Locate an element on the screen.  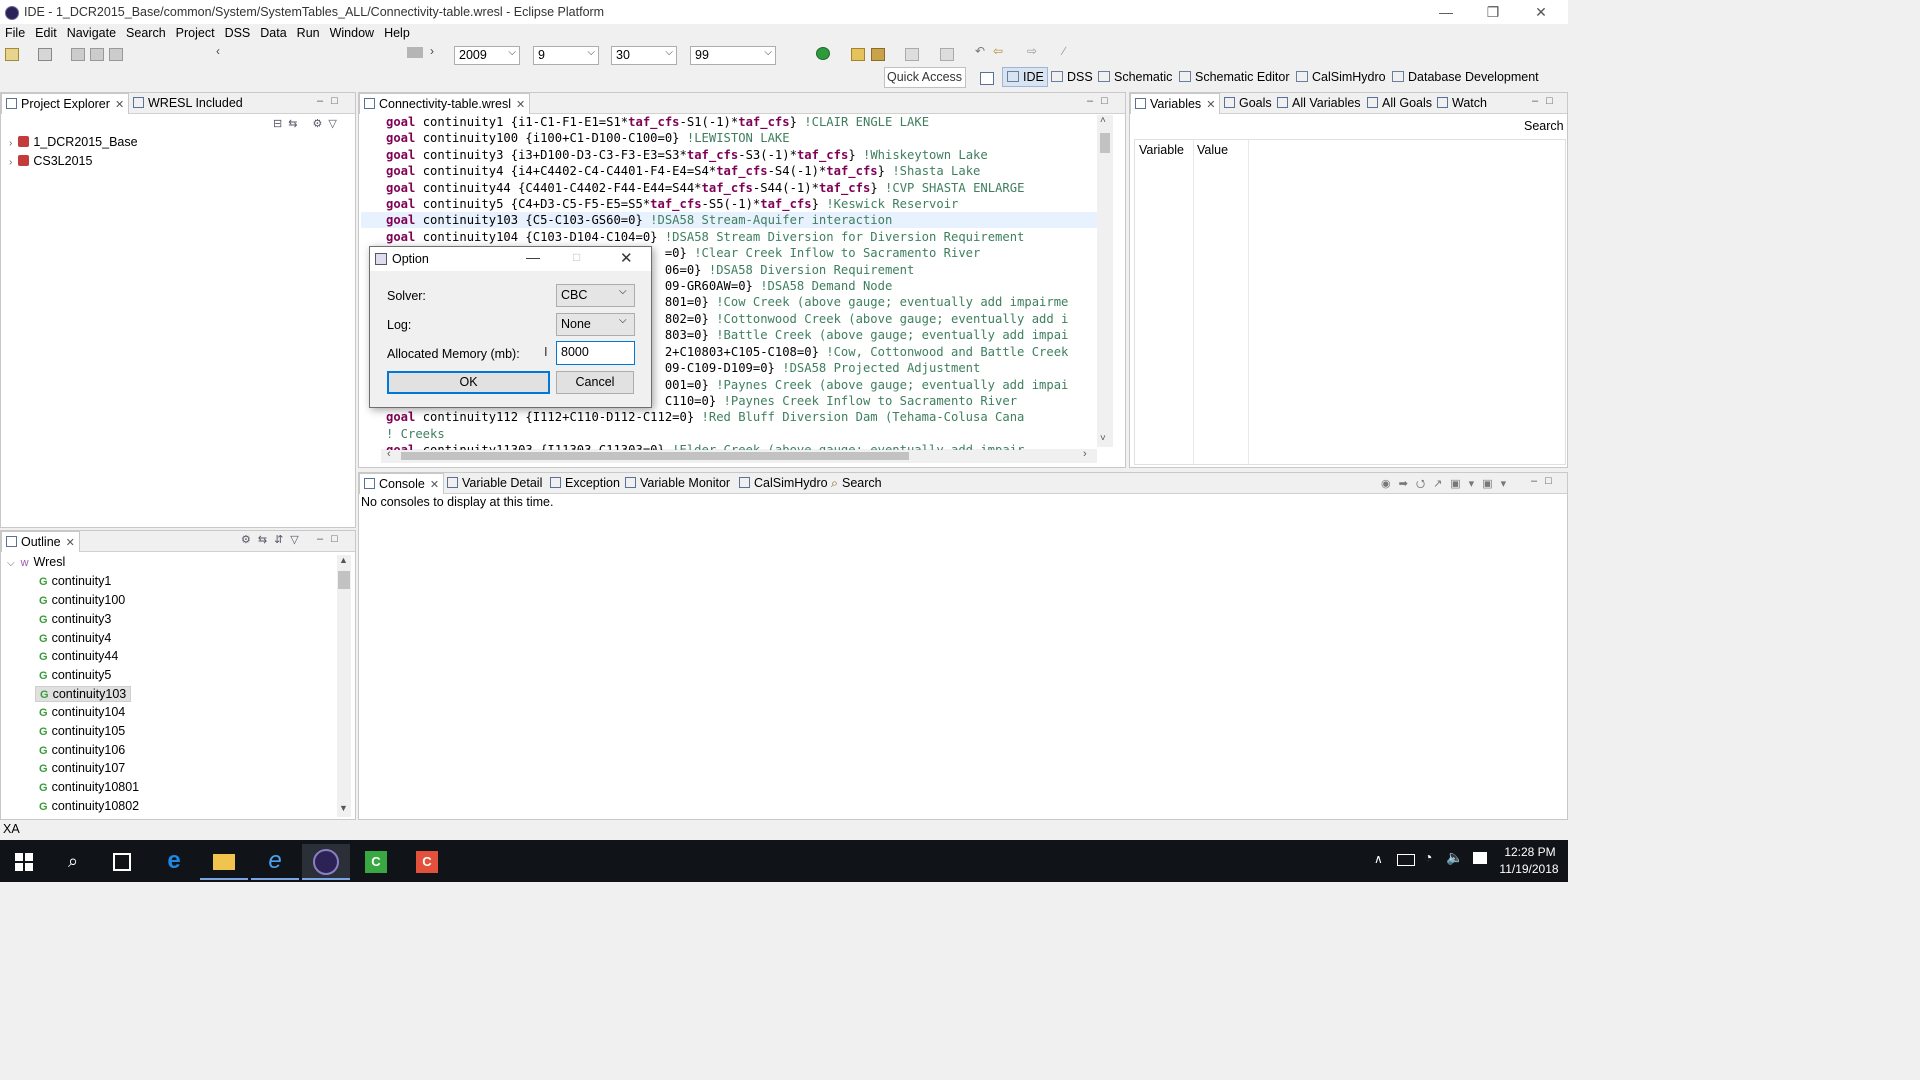
tab-all-goals: All Goals is located at coordinates (1399, 103).